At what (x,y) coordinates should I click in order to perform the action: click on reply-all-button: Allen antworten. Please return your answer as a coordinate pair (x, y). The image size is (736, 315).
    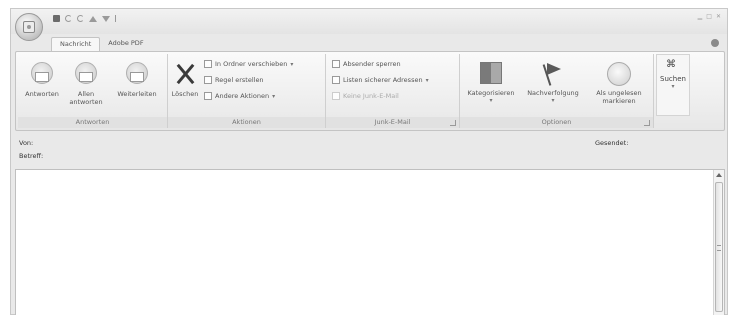
    Looking at the image, I should click on (86, 84).